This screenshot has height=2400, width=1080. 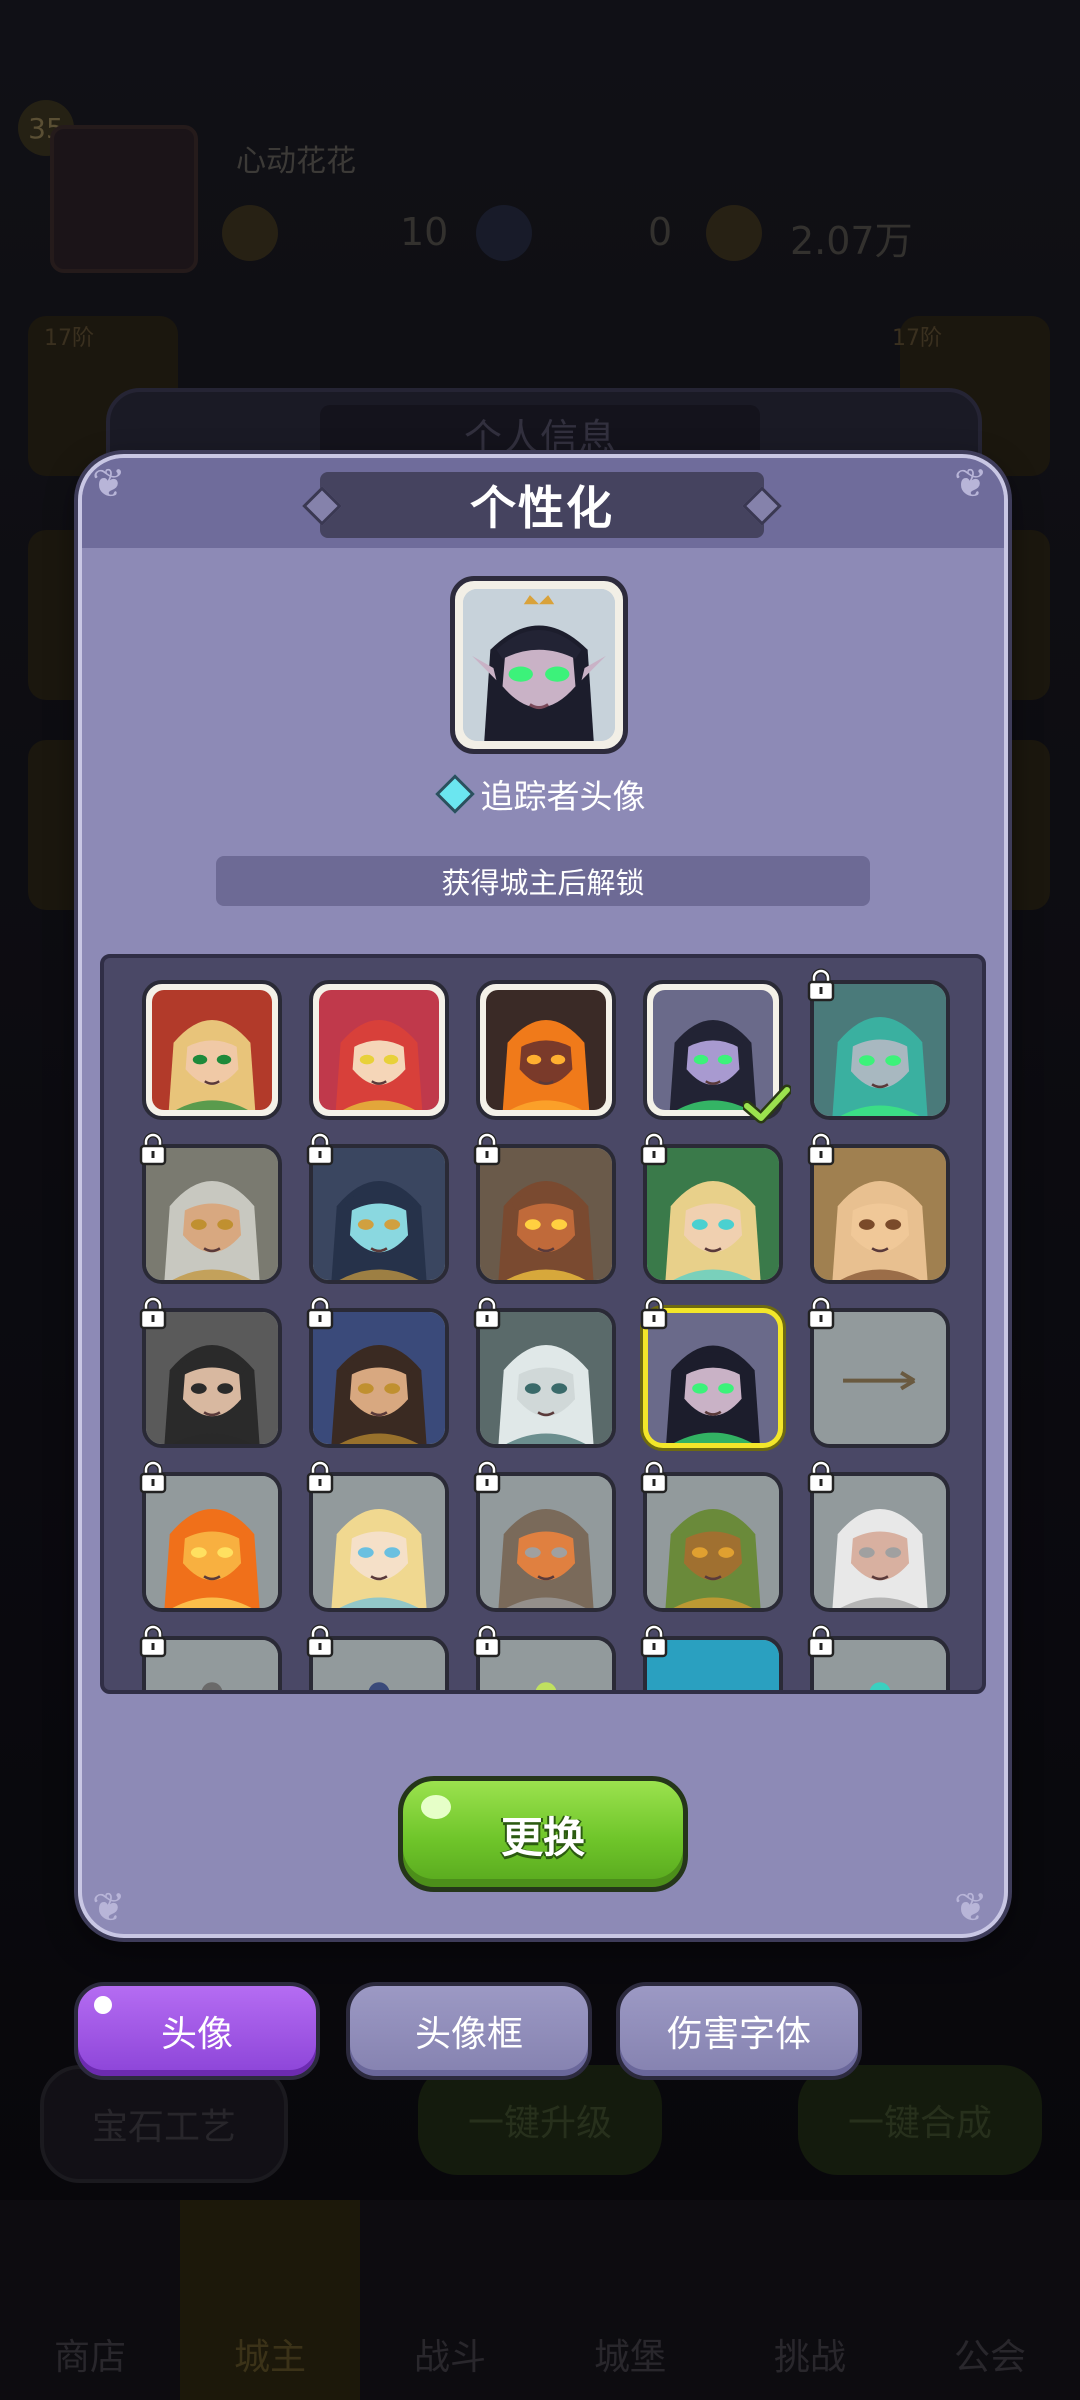 I want to click on unlock-hint: 获得城主后解锁, so click(x=543, y=881).